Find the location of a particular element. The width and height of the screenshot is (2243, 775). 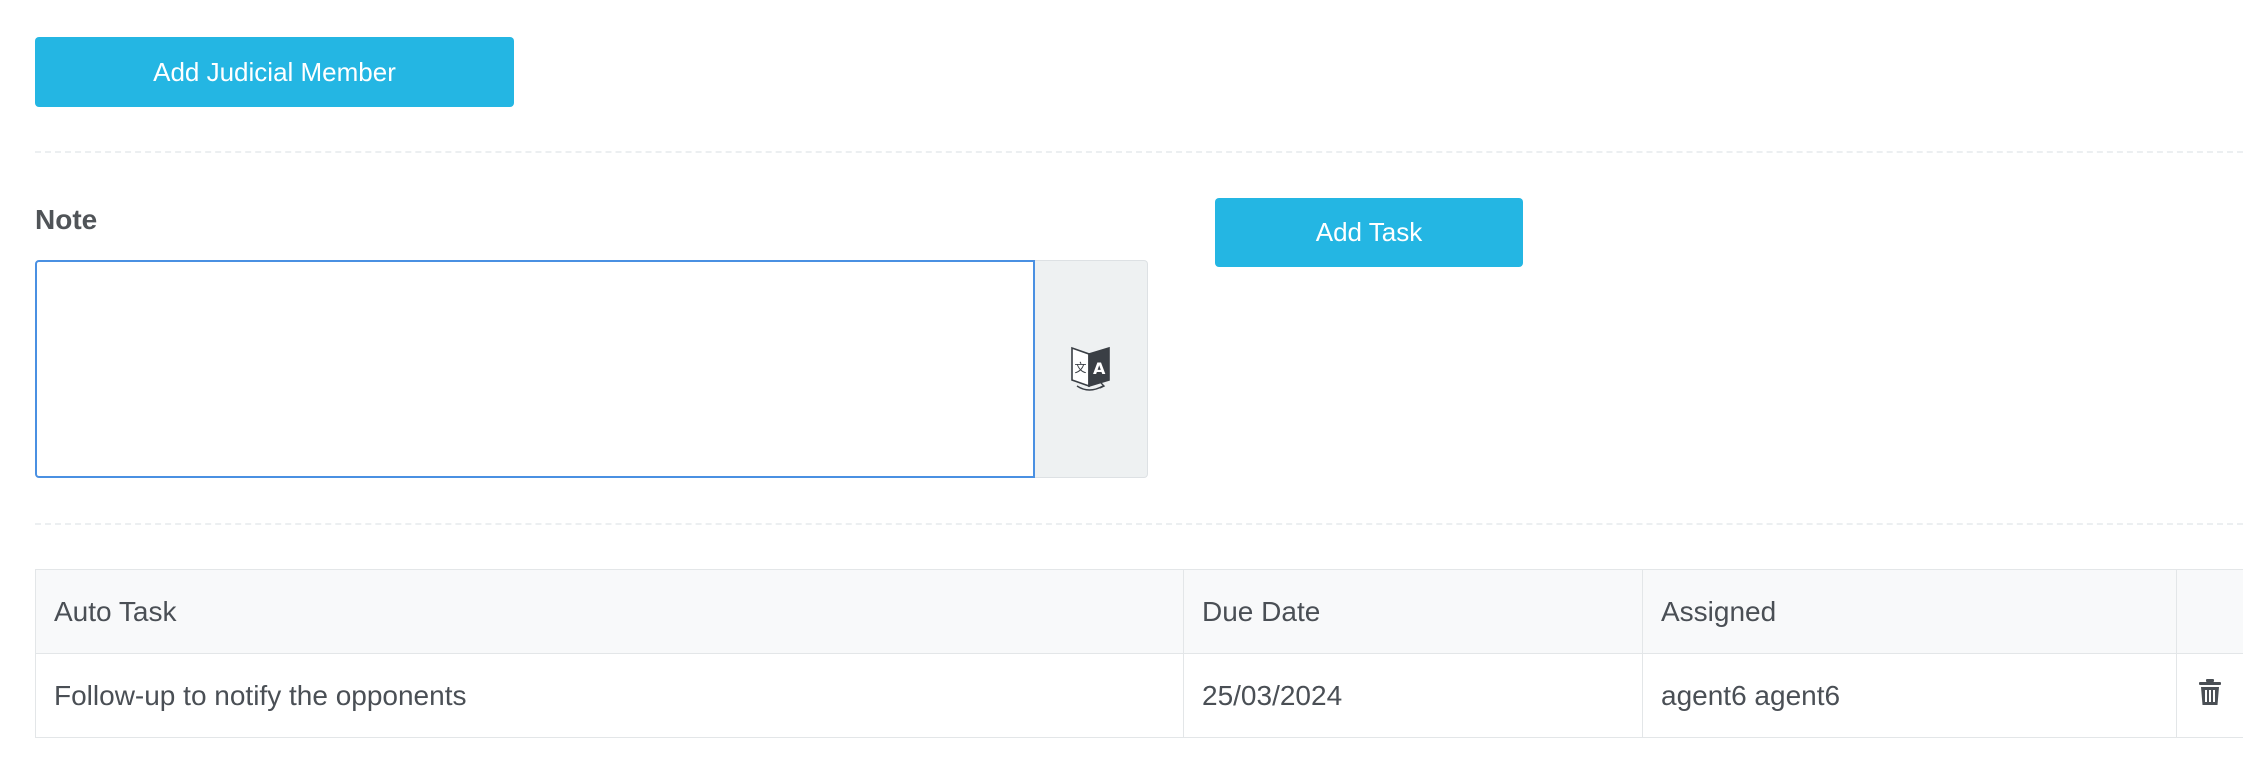

column-header-assigned: Assigned is located at coordinates (1909, 611).